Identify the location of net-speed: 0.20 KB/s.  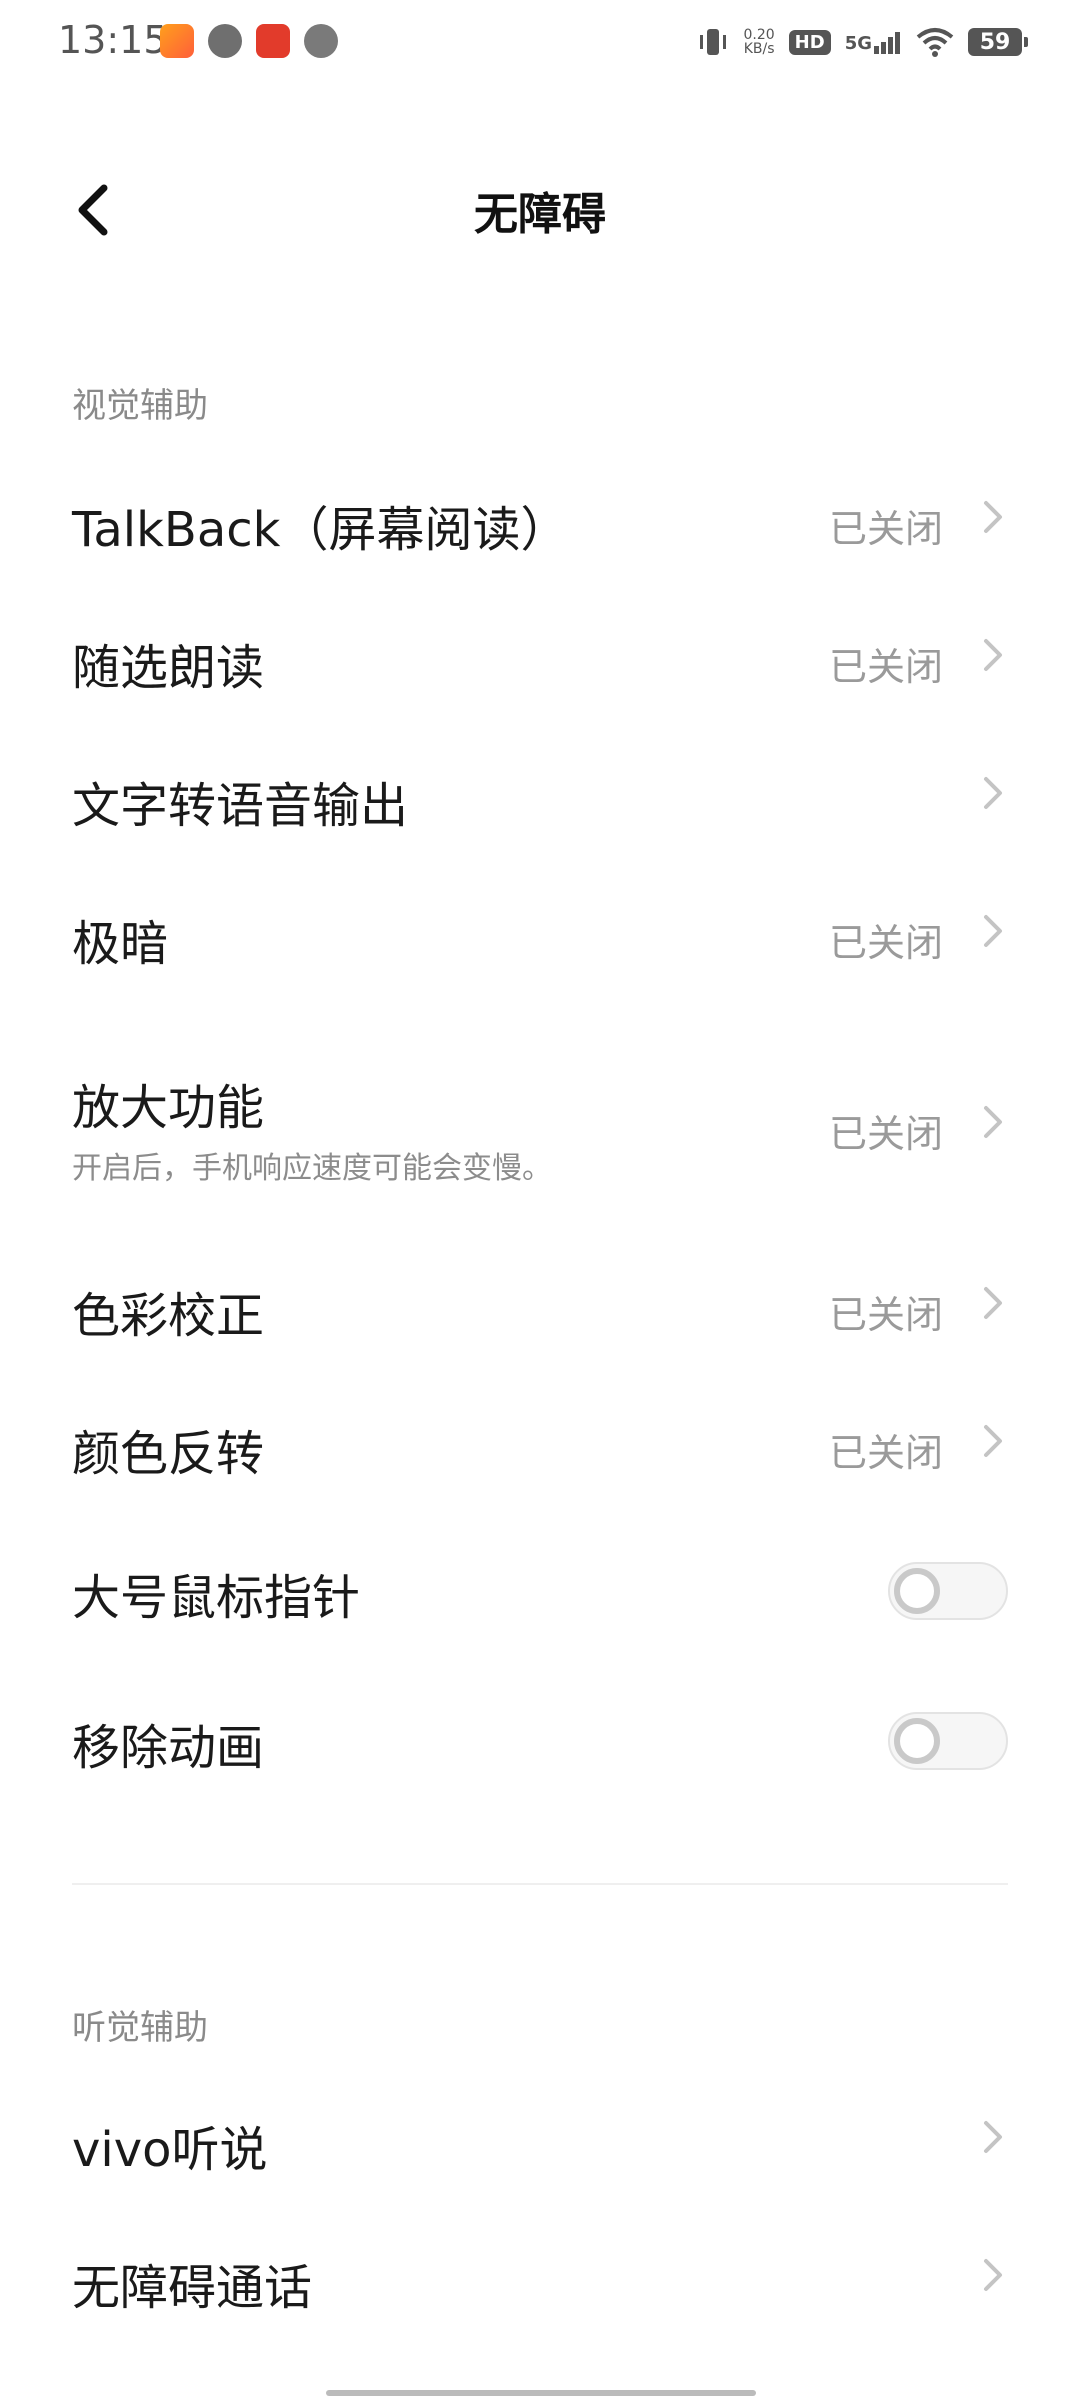
(759, 42).